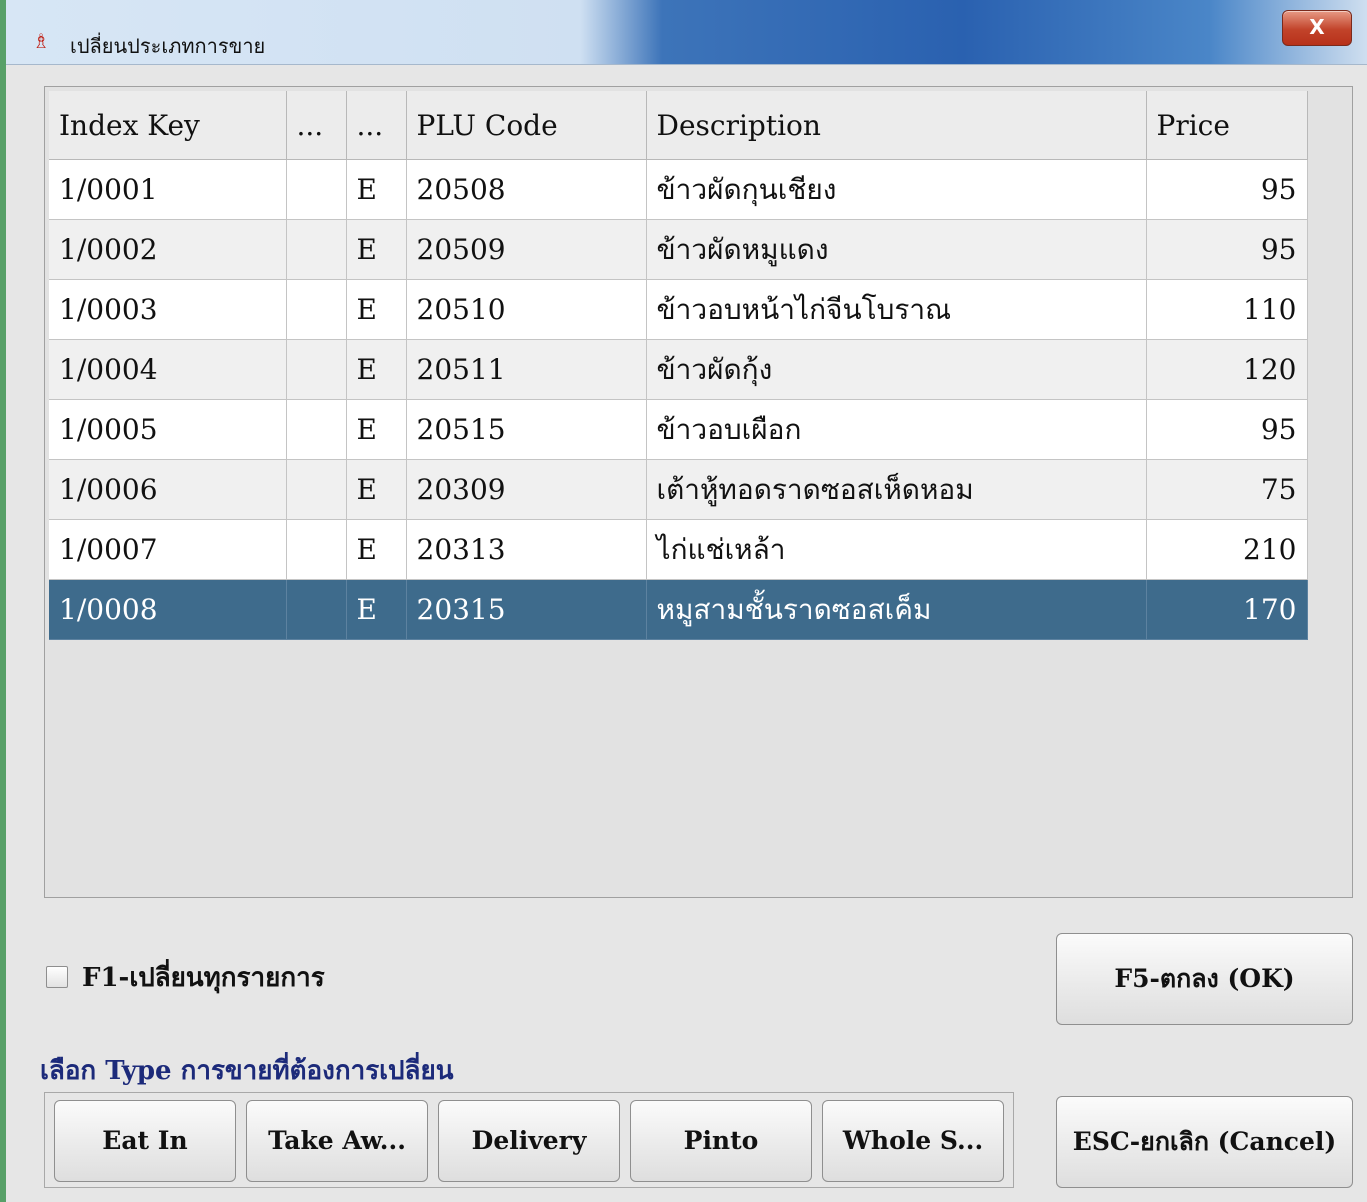 This screenshot has height=1202, width=1367. I want to click on cell-description: หมูสามชั้นราดซอสเค็ม, so click(896, 609).